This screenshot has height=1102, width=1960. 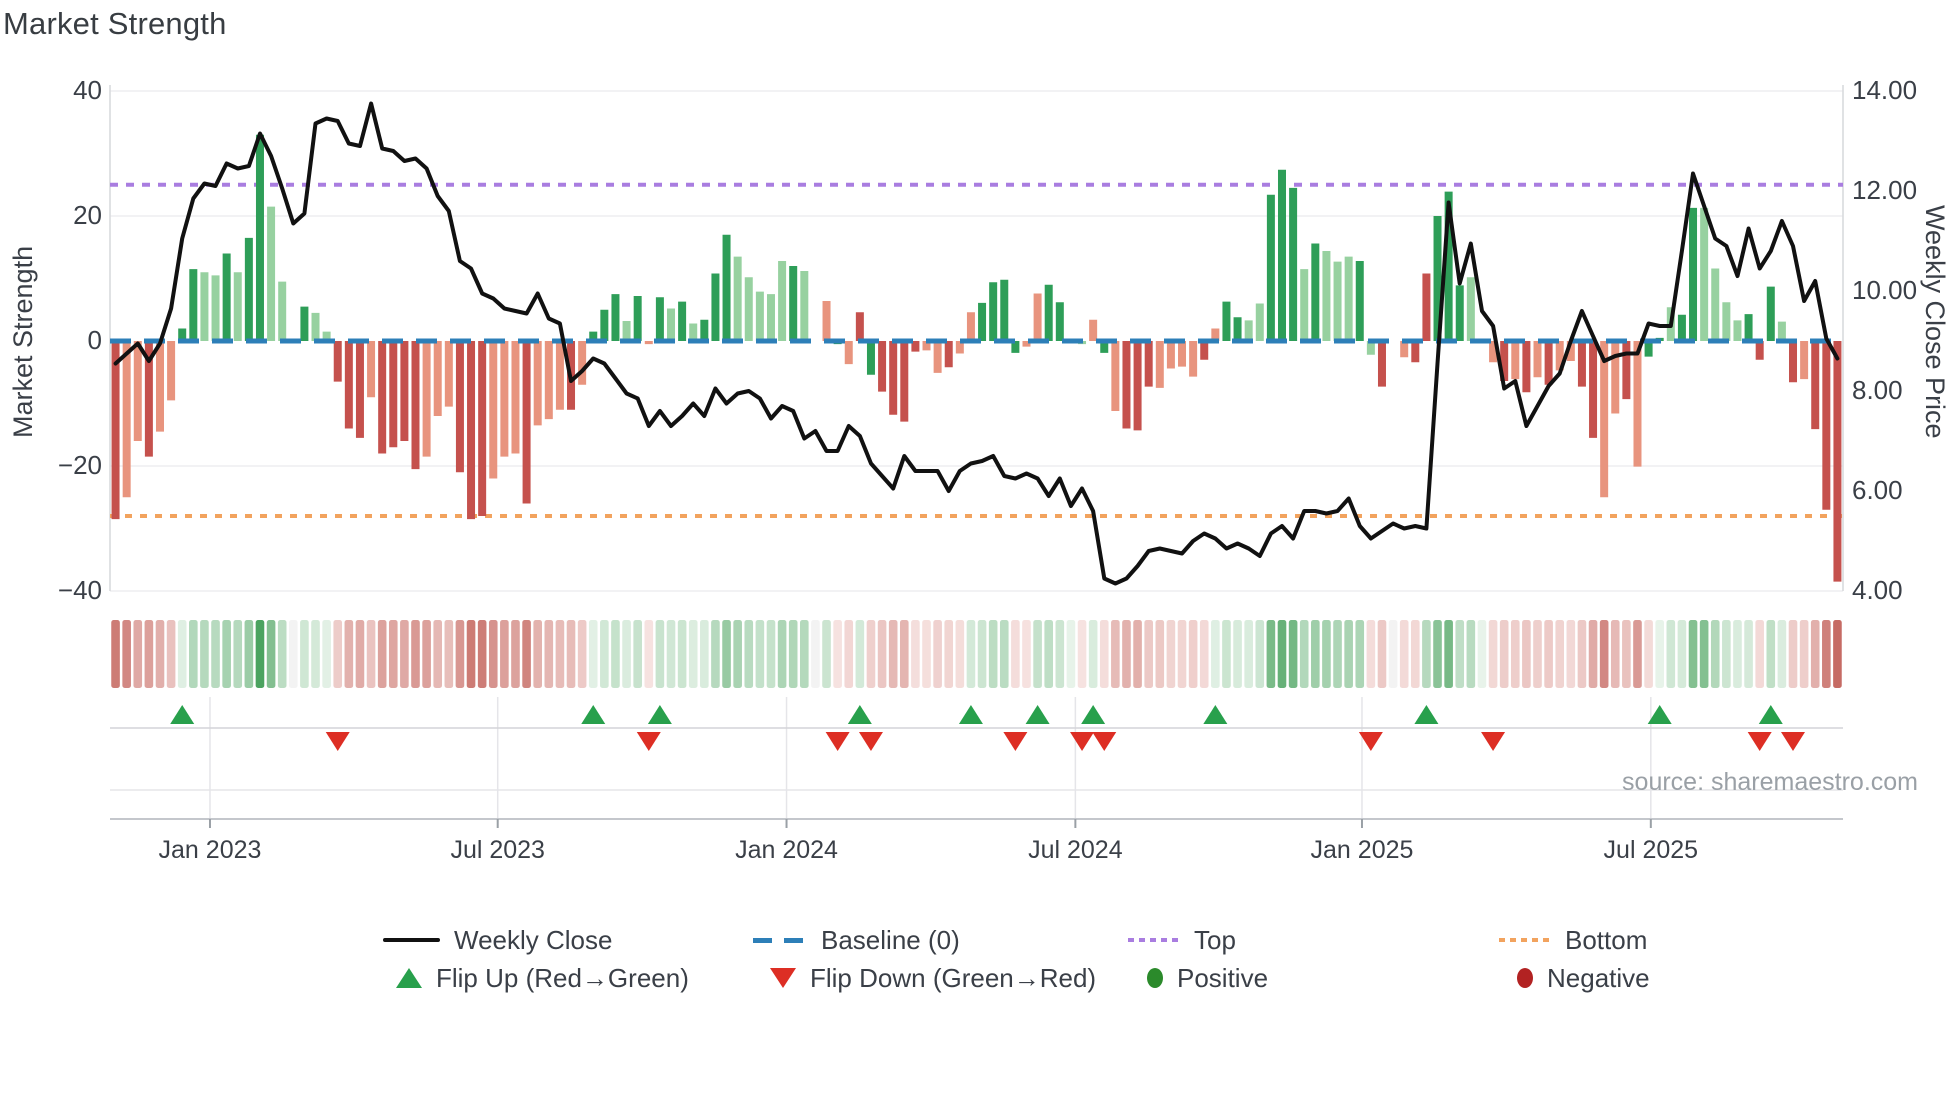 I want to click on y-right-tick-label: 10.00, so click(x=1885, y=290).